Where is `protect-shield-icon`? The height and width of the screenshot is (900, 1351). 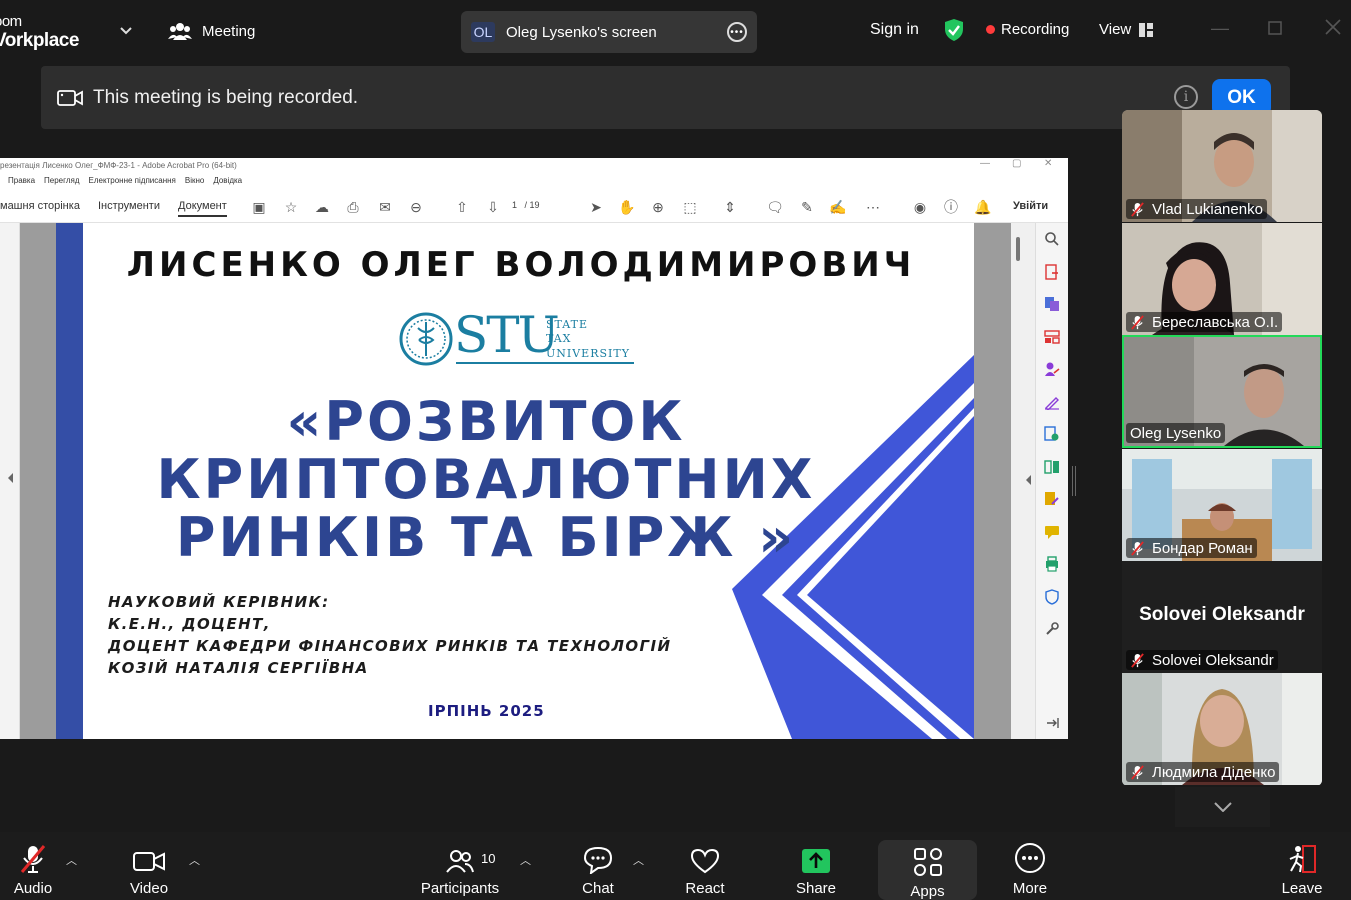 protect-shield-icon is located at coordinates (1052, 597).